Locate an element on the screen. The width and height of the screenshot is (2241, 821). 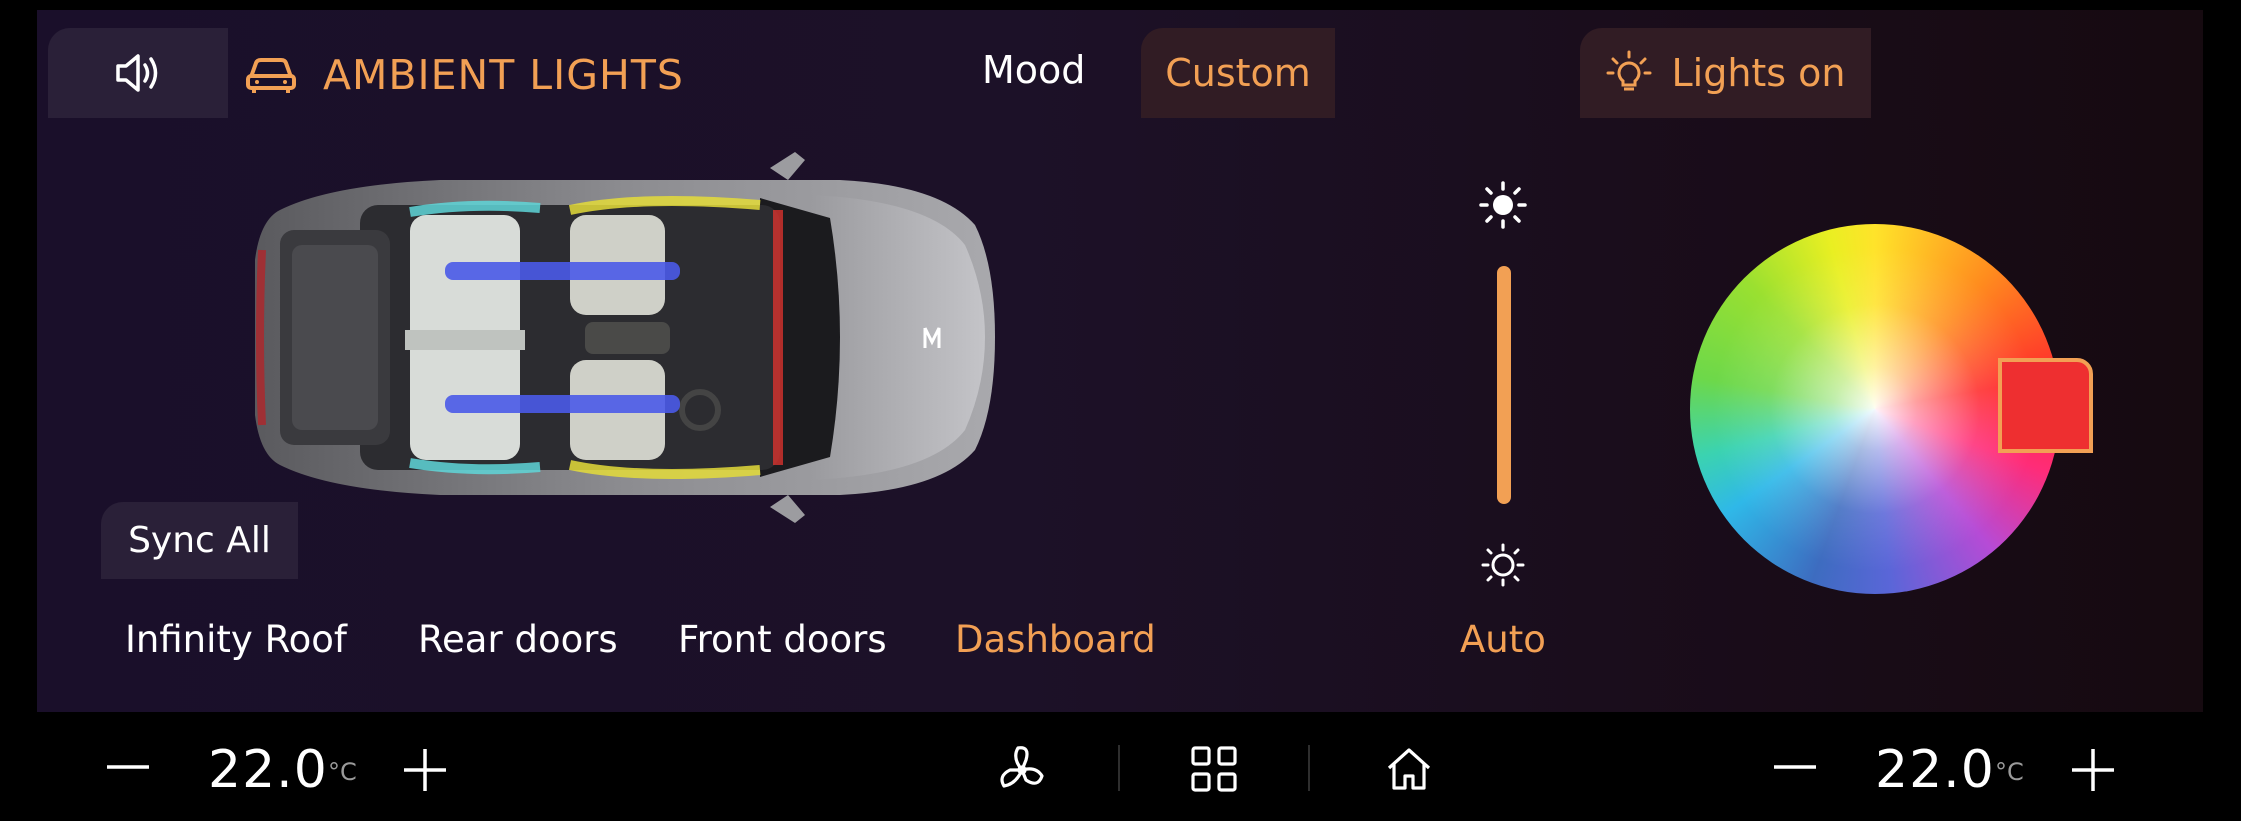
sync-all-button: Sync All is located at coordinates (199, 540).